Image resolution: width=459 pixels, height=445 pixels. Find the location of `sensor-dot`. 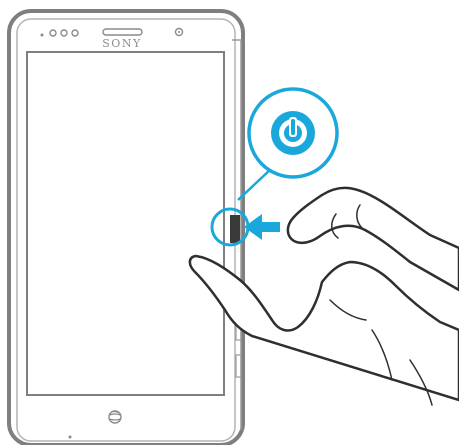

sensor-dot is located at coordinates (42, 35).